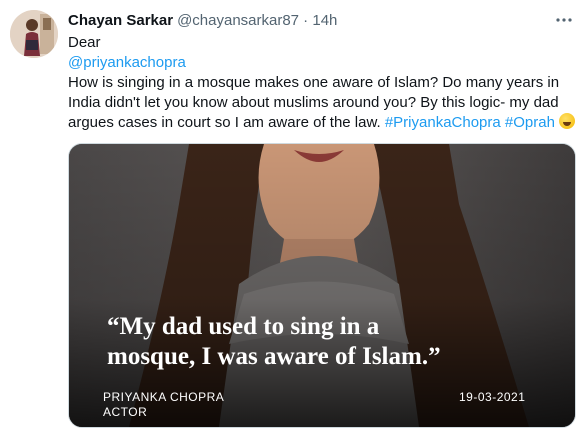  Describe the element at coordinates (274, 356) in the screenshot. I see `quote-line: mosque, I was aware of Islam.”` at that location.